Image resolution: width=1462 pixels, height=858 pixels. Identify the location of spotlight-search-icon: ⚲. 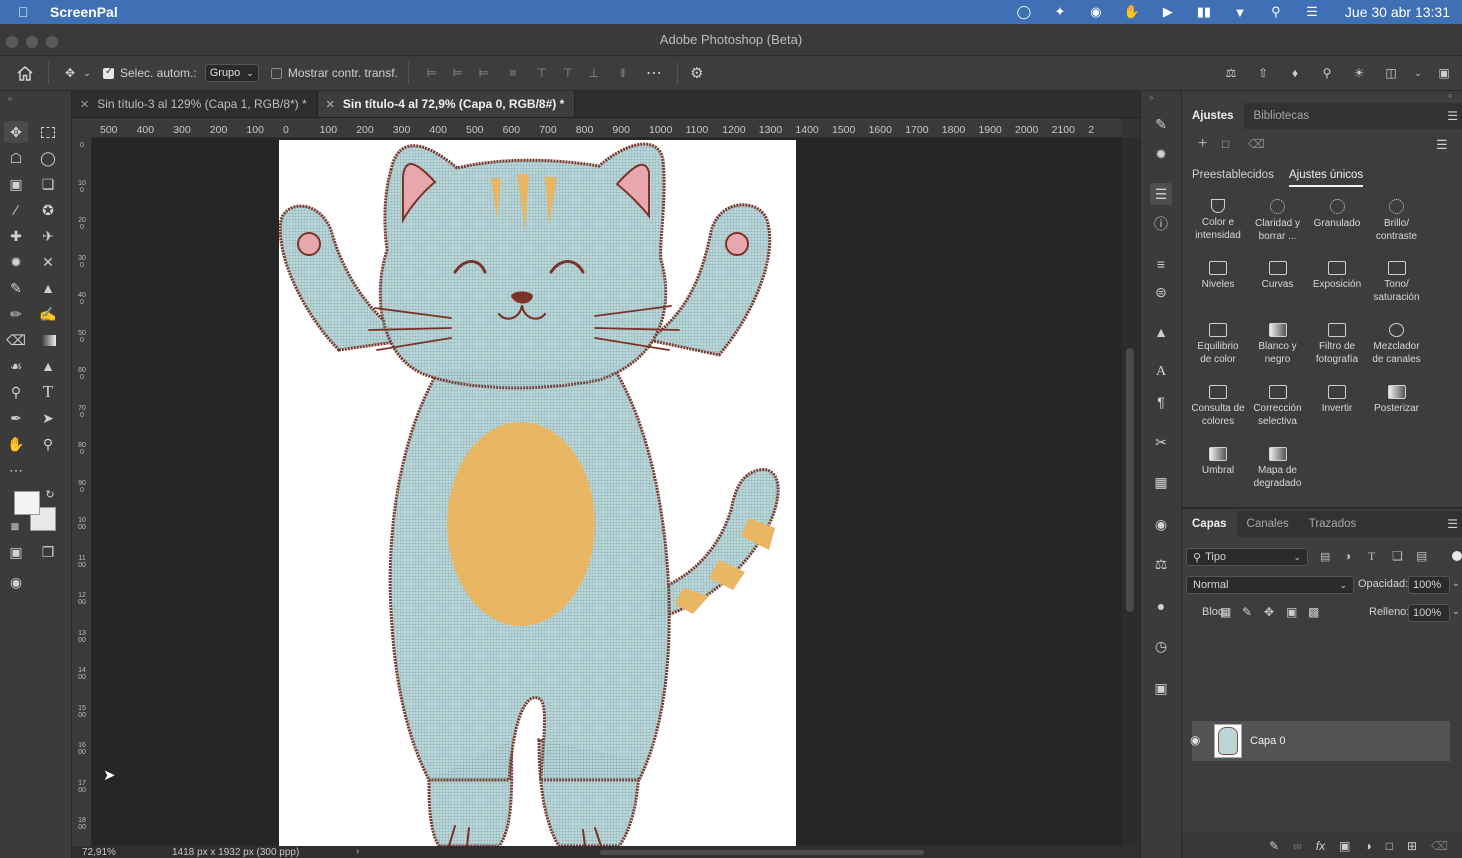
(1276, 12).